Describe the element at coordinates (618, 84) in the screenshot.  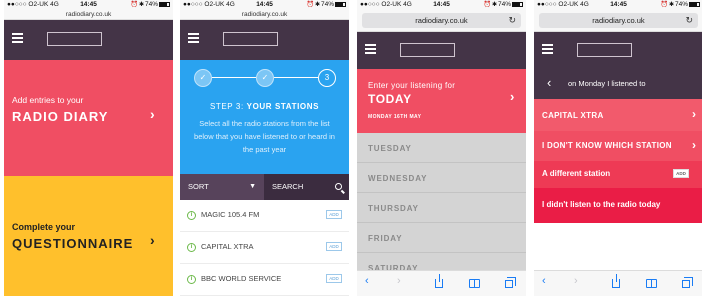
I see `day-header: ‹ on Monday I listened to` at that location.